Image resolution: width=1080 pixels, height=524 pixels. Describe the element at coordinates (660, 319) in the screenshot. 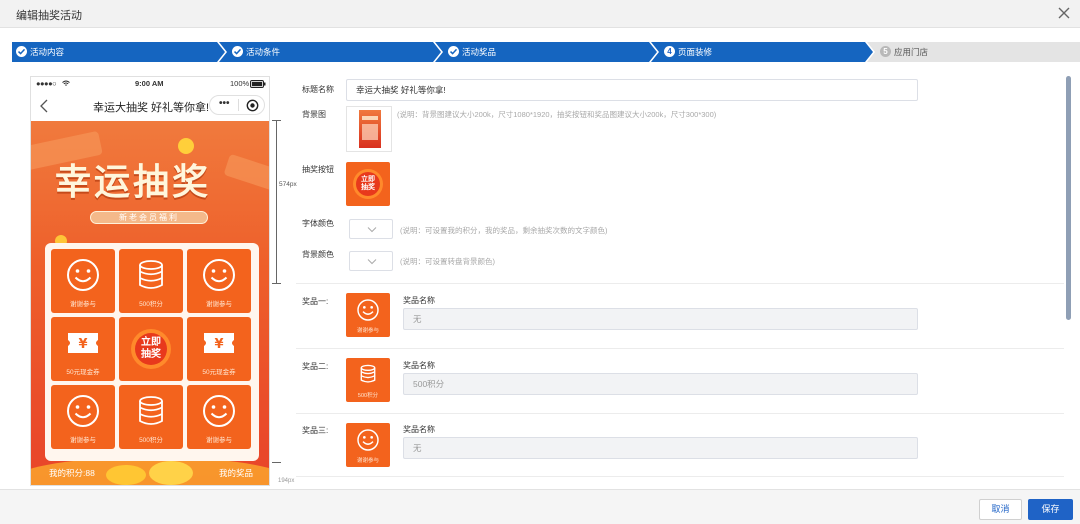

I see `prize-1-name-input: 无` at that location.